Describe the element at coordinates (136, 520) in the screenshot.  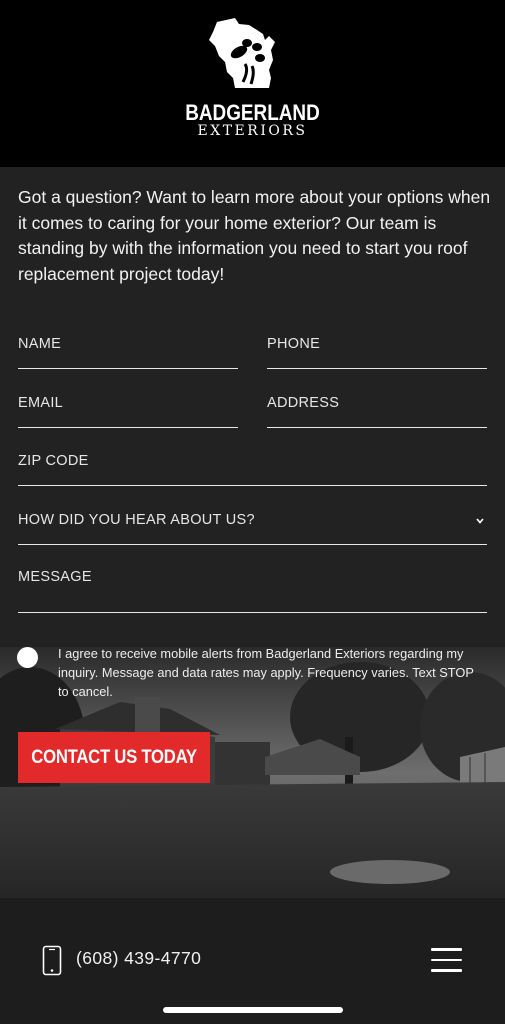
I see `referral-placeholder: HOW DID YOU HEAR ABOUT US?` at that location.